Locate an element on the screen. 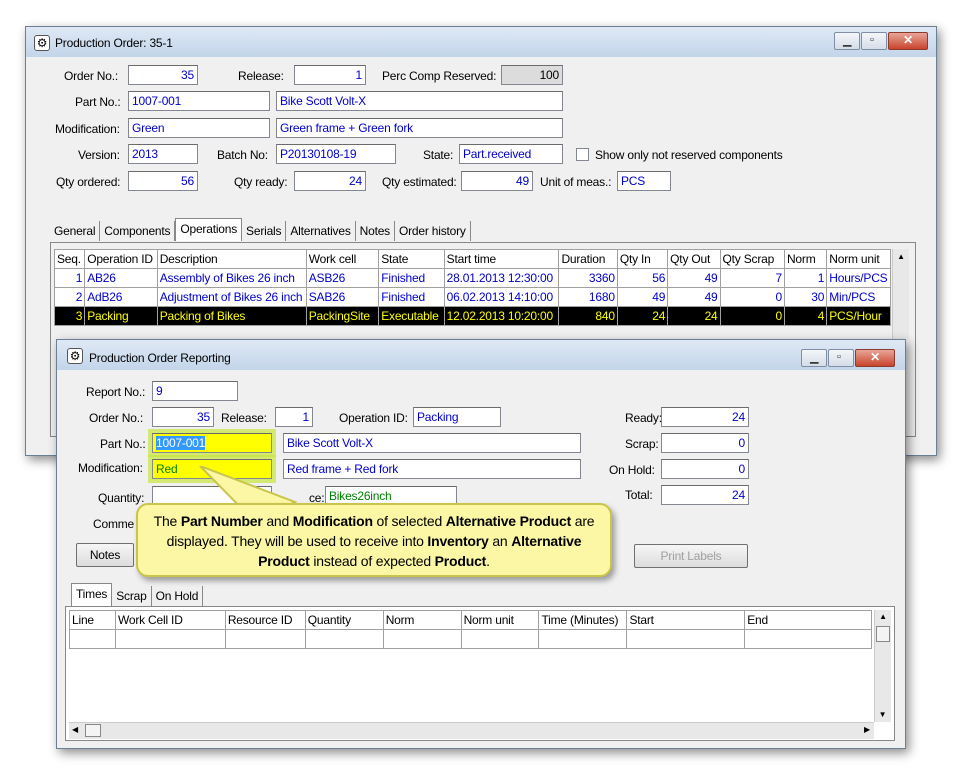 The image size is (962, 772). close-button: ✕ is located at coordinates (908, 41).